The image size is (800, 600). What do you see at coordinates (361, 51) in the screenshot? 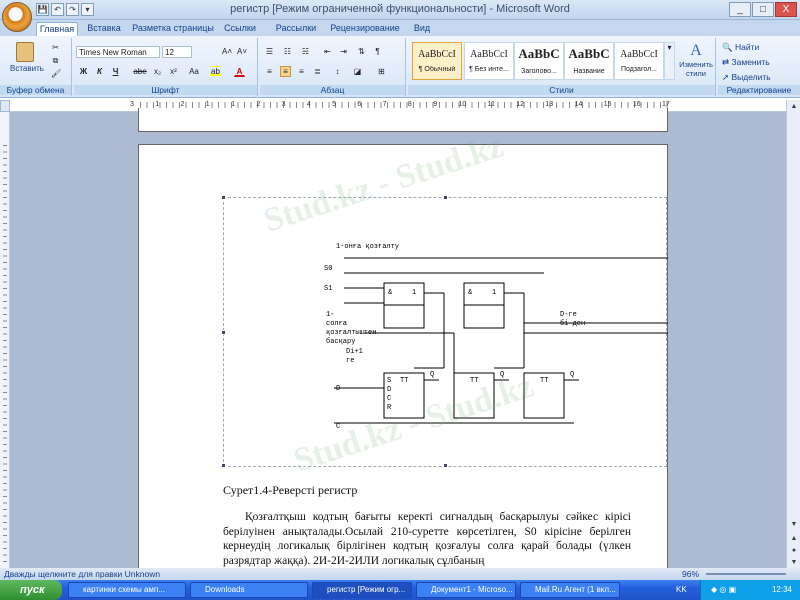
I see `sort-icon: ⇅` at bounding box center [361, 51].